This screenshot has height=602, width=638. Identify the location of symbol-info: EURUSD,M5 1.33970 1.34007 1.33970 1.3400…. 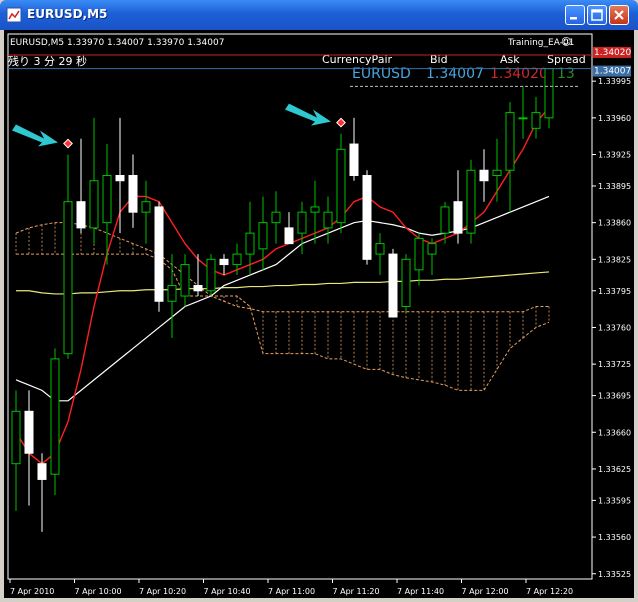
(117, 43).